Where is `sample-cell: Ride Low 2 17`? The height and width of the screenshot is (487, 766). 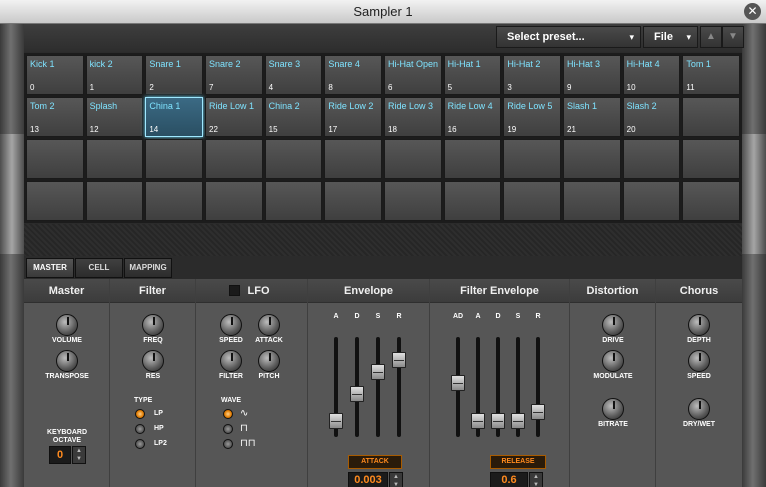
sample-cell: Ride Low 2 17 is located at coordinates (353, 117).